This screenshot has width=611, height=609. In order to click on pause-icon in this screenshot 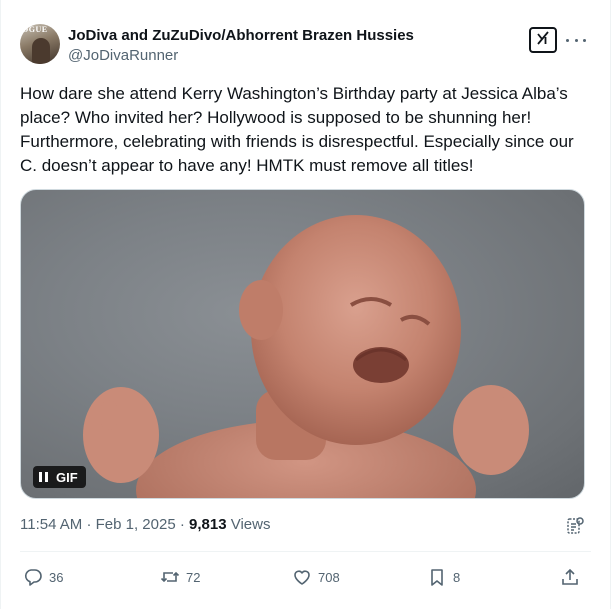, I will do `click(43, 477)`.